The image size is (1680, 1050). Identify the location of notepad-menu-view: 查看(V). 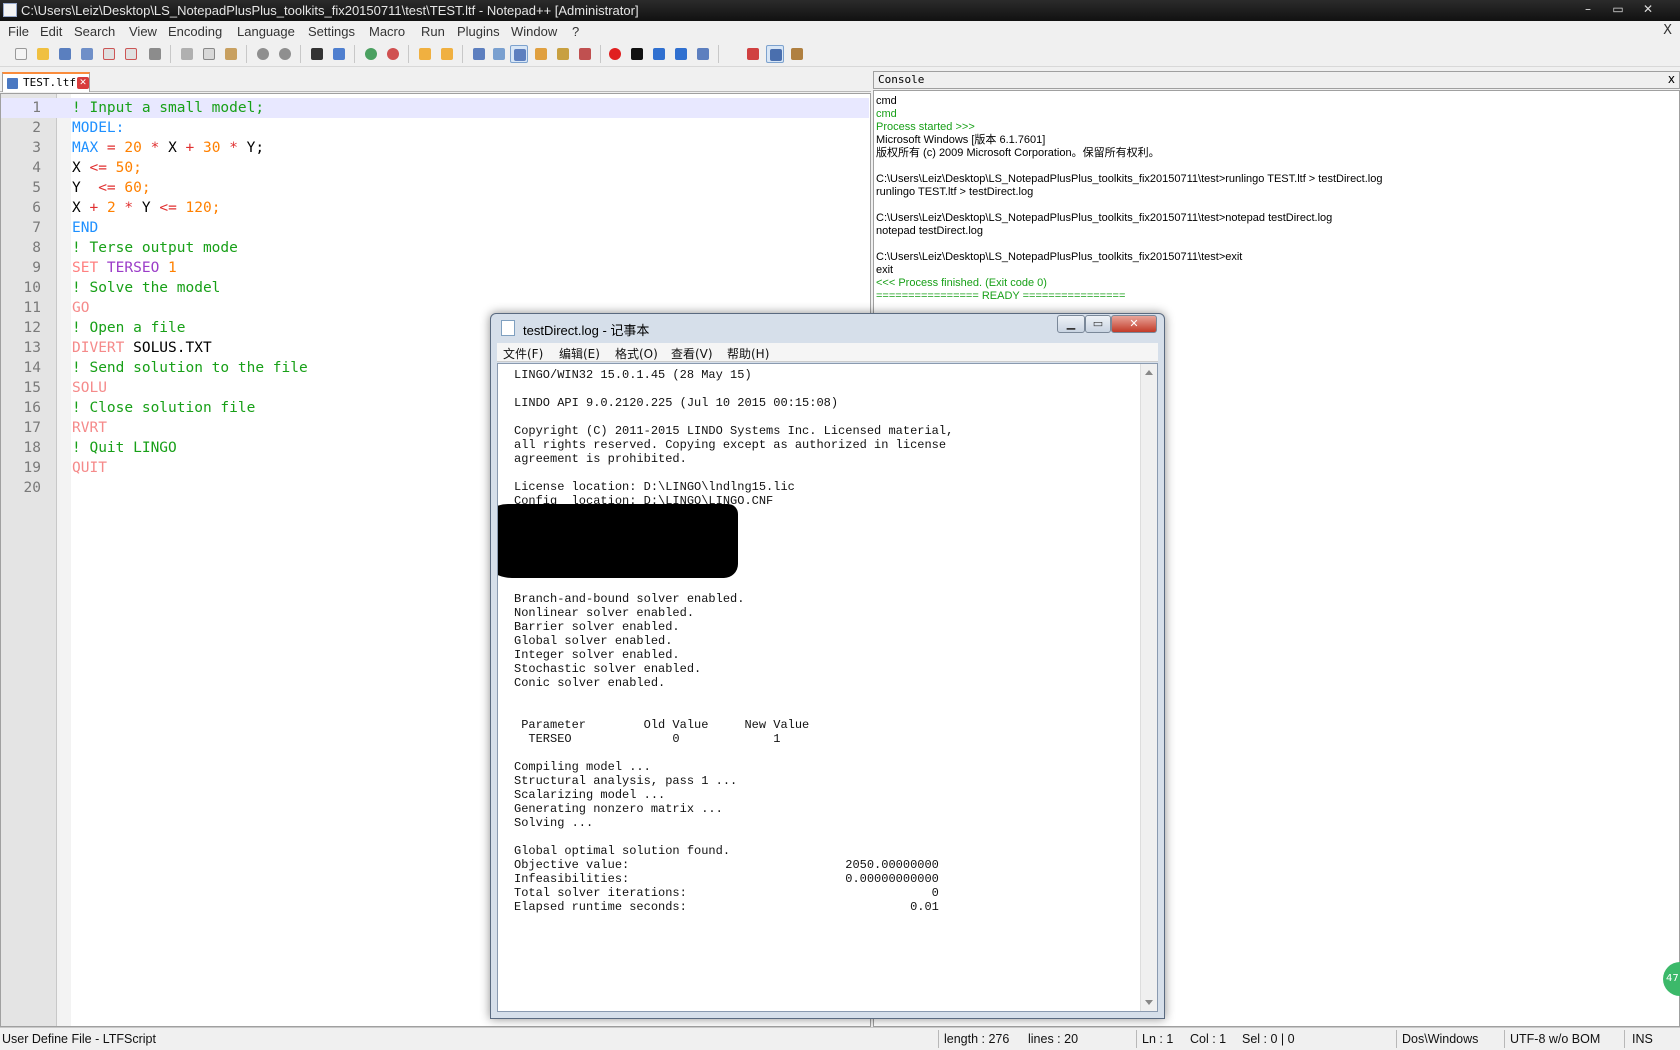
(692, 353).